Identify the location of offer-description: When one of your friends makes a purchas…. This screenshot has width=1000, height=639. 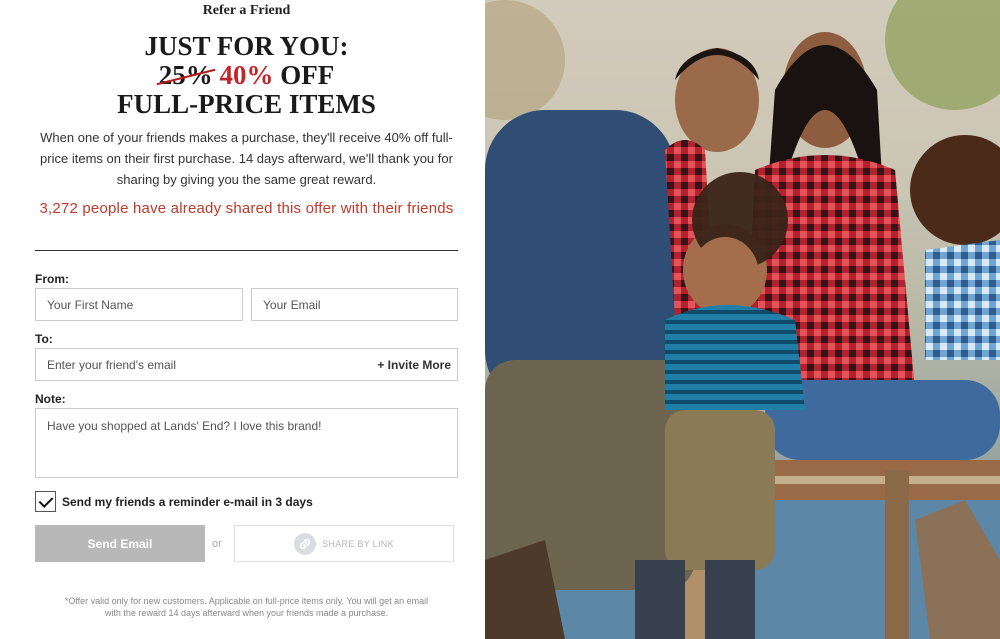
(246, 158).